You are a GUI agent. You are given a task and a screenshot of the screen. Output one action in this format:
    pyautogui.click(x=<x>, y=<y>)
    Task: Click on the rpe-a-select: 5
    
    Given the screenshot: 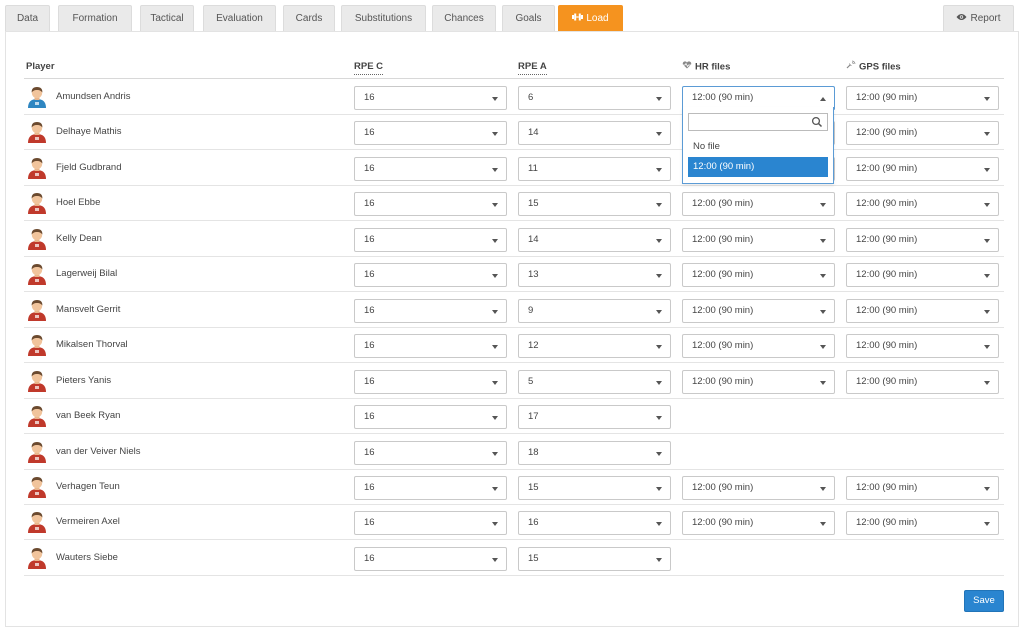 What is the action you would take?
    pyautogui.click(x=594, y=381)
    